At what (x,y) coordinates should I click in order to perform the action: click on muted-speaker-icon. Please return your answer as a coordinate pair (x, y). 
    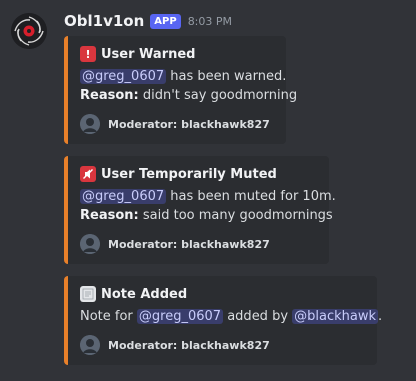
    Looking at the image, I should click on (88, 174).